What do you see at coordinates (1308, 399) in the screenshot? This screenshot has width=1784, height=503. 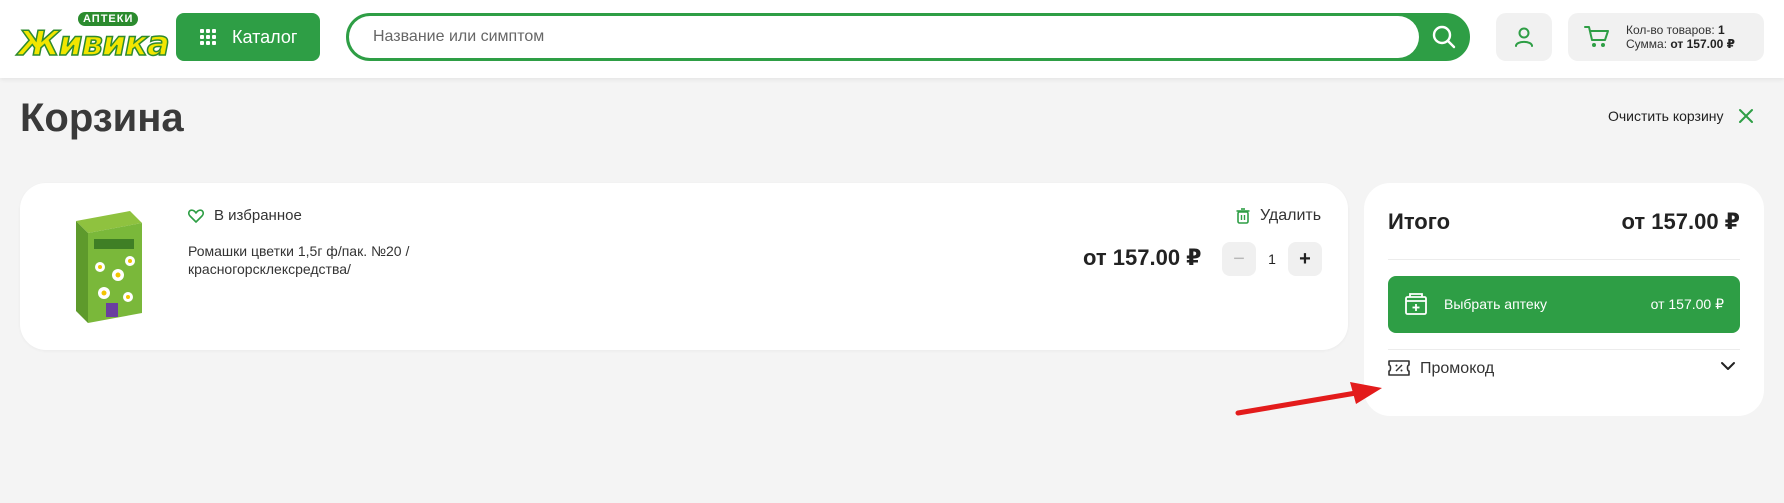 I see `annotation-arrow` at bounding box center [1308, 399].